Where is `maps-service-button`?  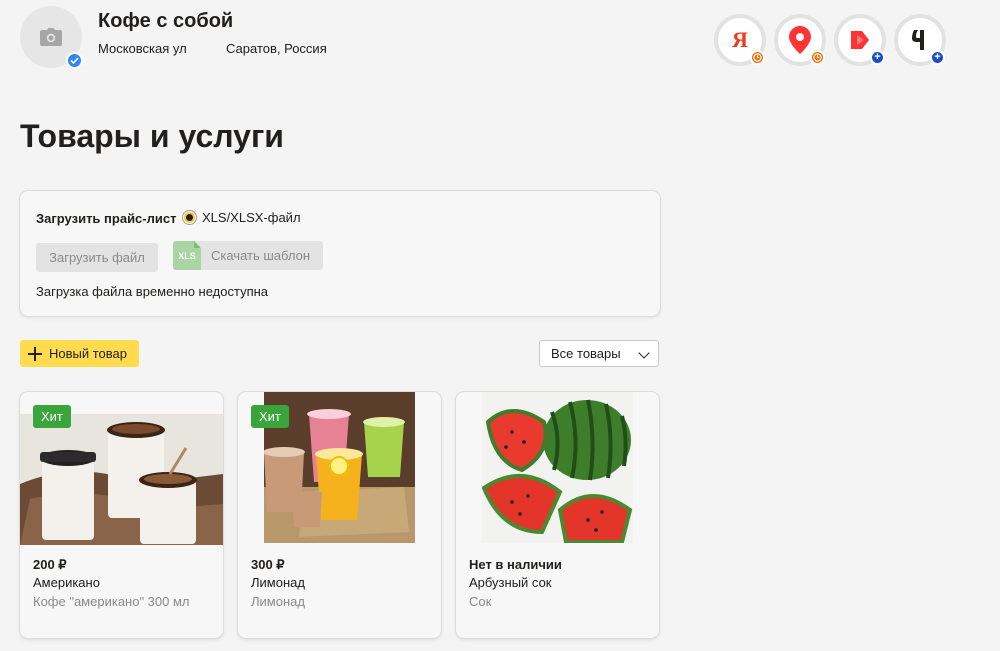
maps-service-button is located at coordinates (800, 40).